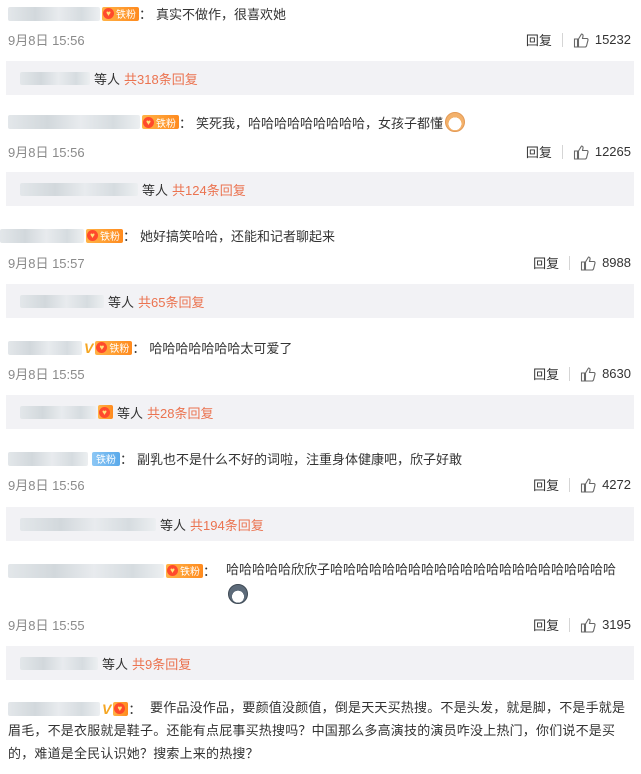 This screenshot has height=774, width=641. Describe the element at coordinates (46, 263) in the screenshot. I see `comment-time: 9月8日 15:57` at that location.